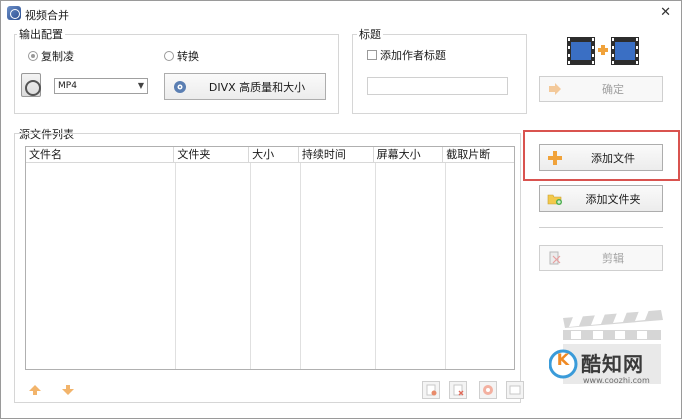  I want to click on author-title-input, so click(437, 86).